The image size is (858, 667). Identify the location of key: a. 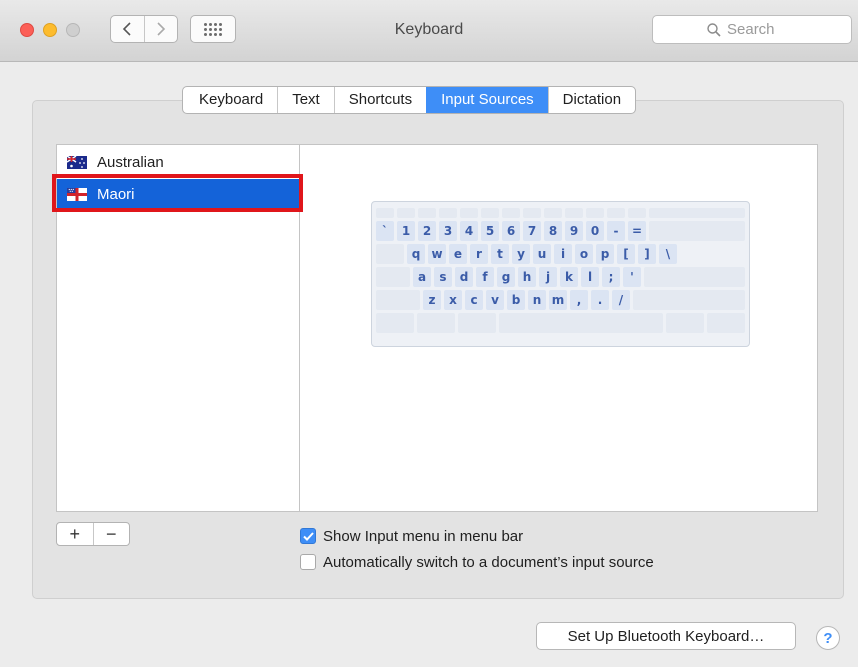
(422, 277).